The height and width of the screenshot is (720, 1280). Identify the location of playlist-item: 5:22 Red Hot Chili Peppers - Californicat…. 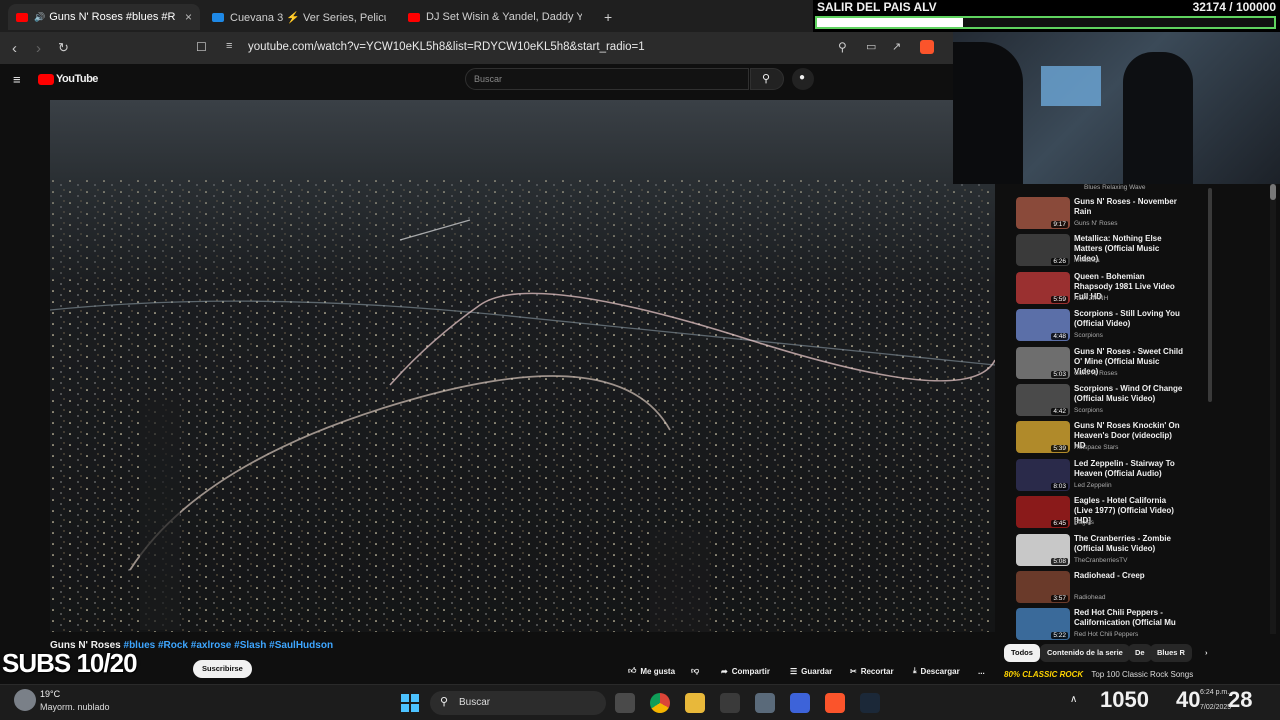
(1136, 626).